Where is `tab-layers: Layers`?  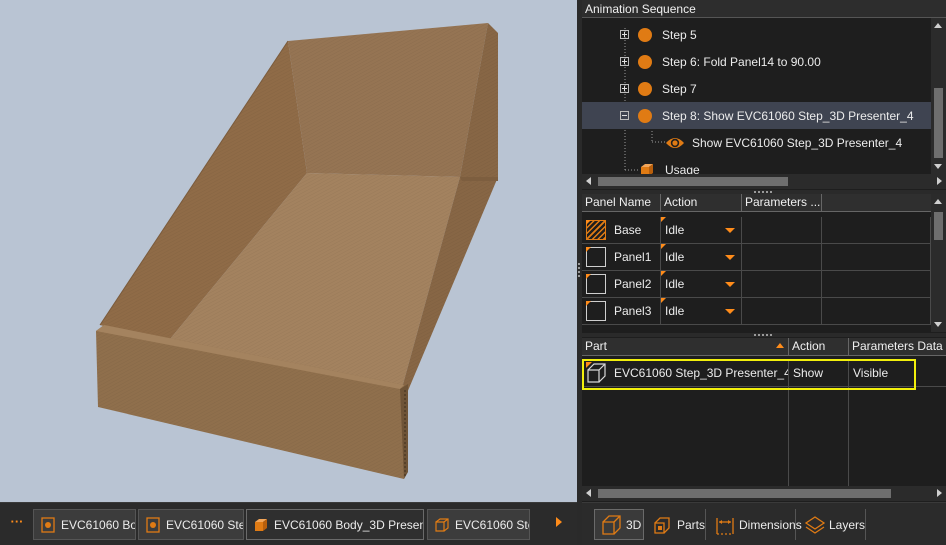 tab-layers: Layers is located at coordinates (832, 524).